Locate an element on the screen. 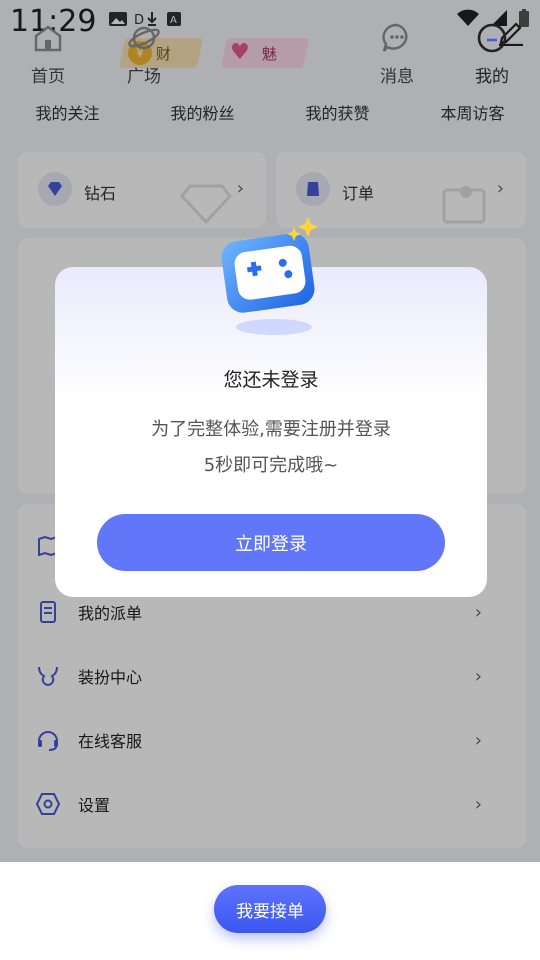  tab-messages-label: 消息 is located at coordinates (397, 77).